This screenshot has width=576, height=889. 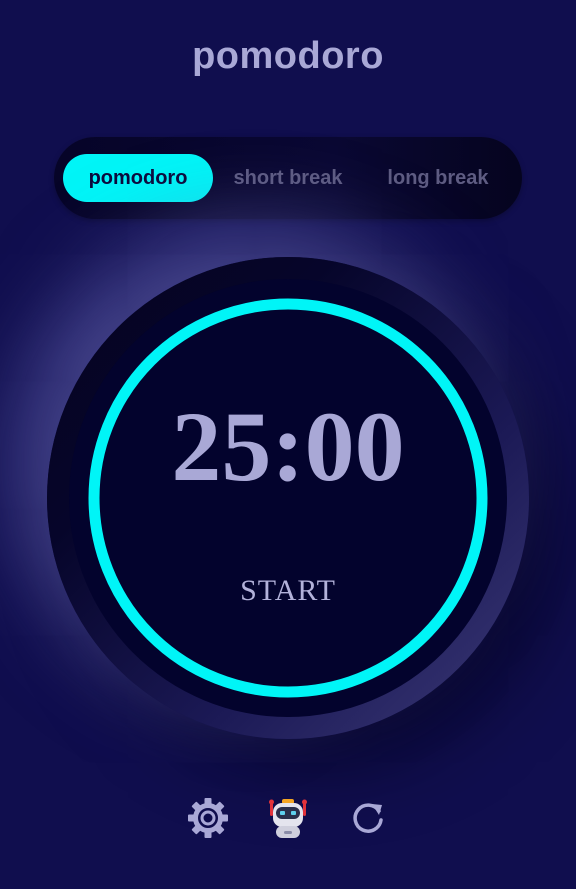 I want to click on refresh-icon, so click(x=368, y=818).